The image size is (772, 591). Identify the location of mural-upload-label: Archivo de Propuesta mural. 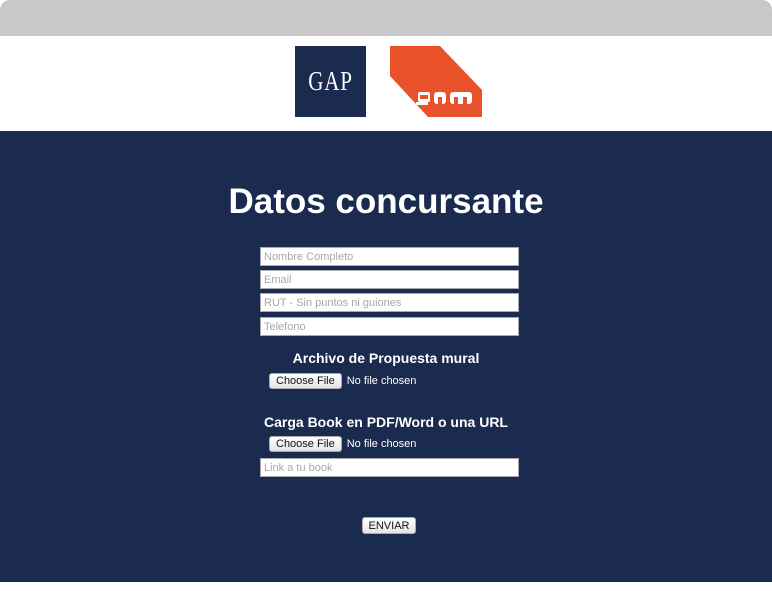
(386, 358).